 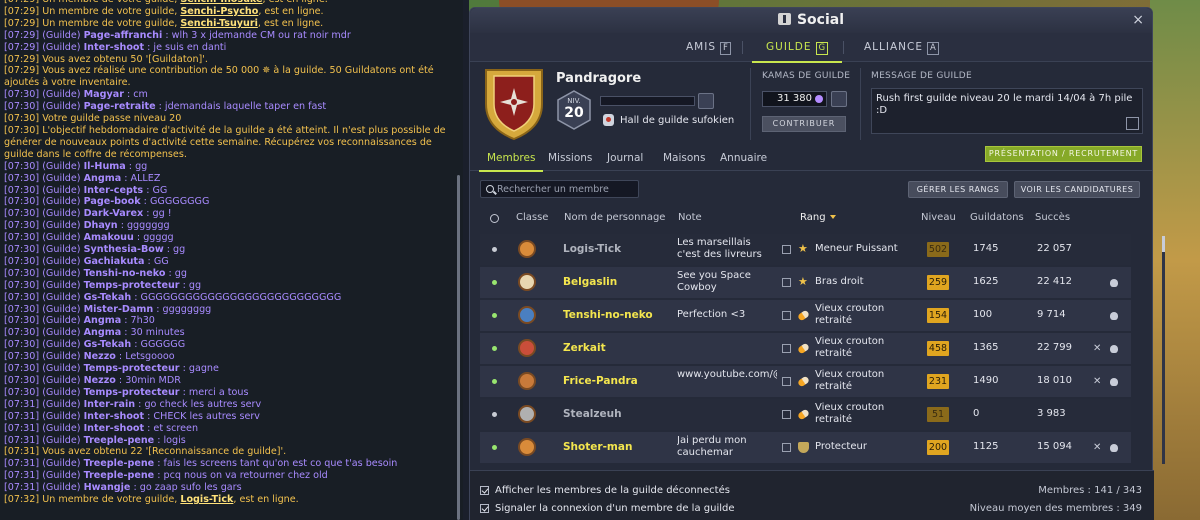 I want to click on recruitment-button: PRÉSENTATION / RECRUTEMENT, so click(x=1063, y=154).